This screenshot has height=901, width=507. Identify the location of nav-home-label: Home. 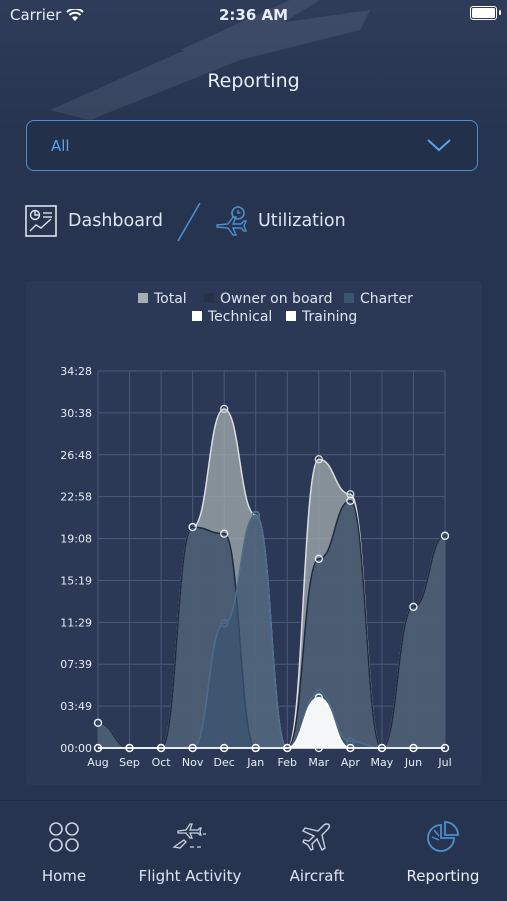
(64, 876).